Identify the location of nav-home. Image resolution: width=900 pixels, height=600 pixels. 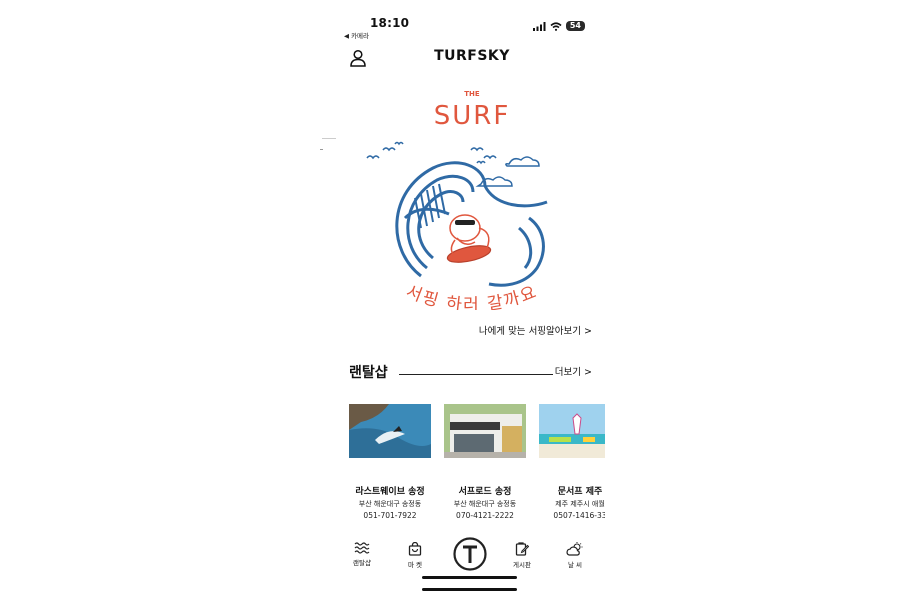
(470, 555).